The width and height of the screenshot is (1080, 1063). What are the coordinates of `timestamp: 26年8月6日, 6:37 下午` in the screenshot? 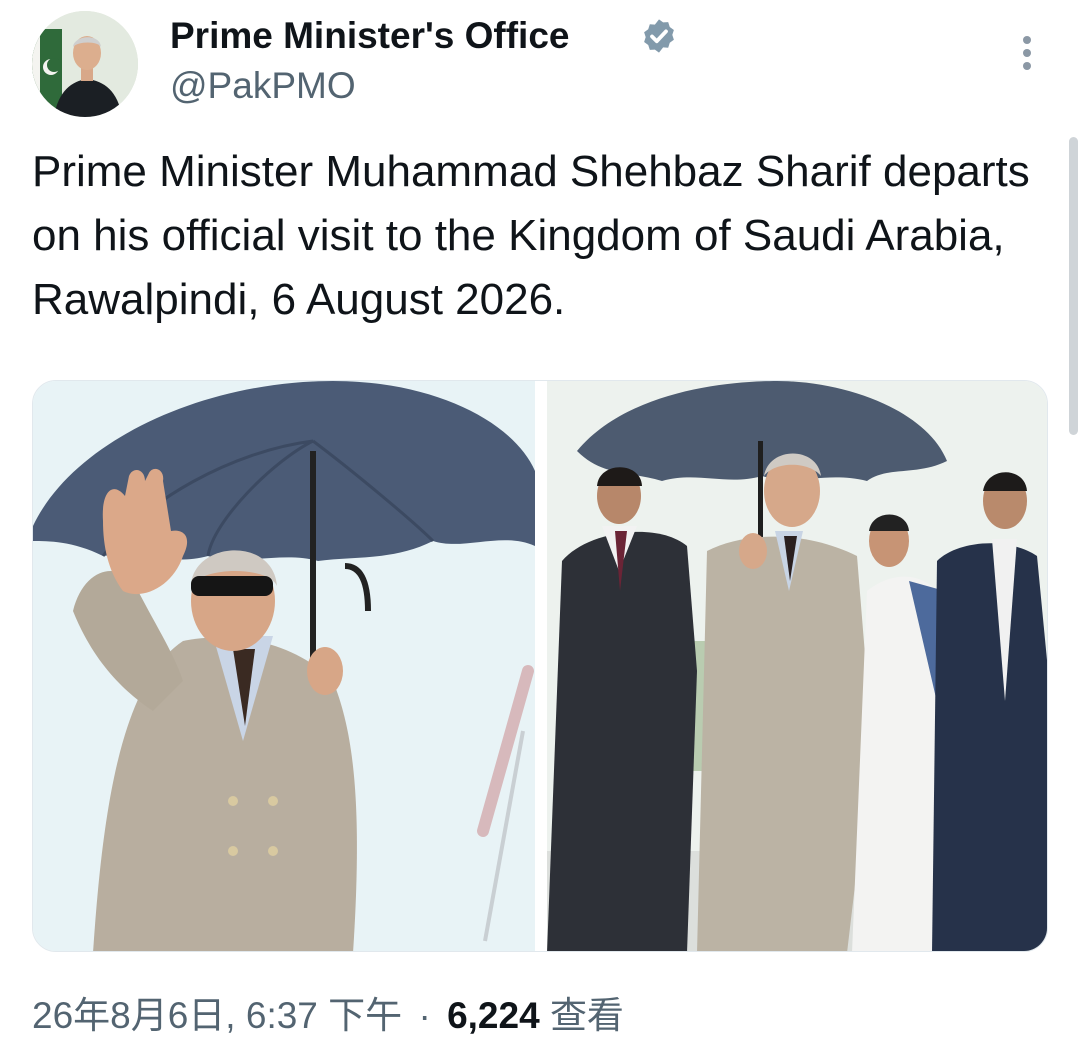 It's located at (217, 1015).